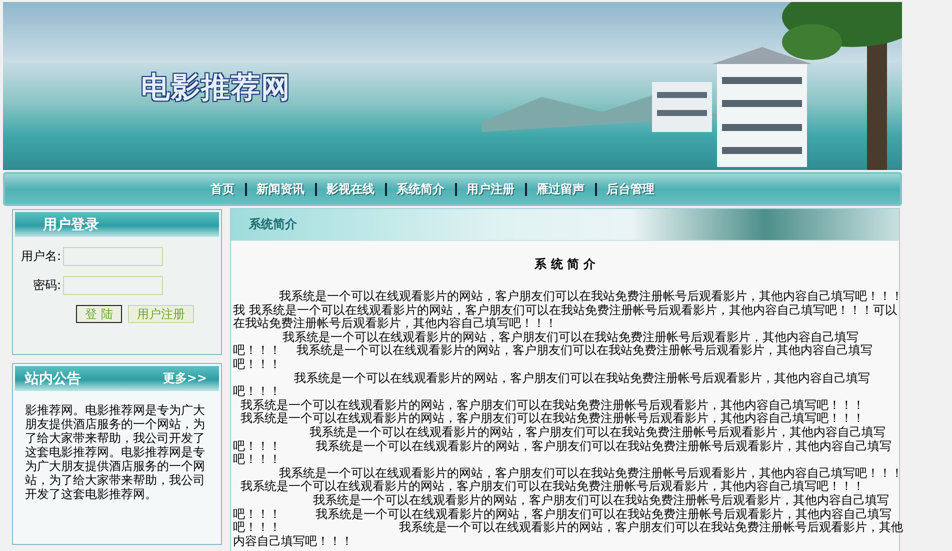 This screenshot has width=952, height=551. I want to click on article-text: 内容自己填写吧！！！, so click(293, 541).